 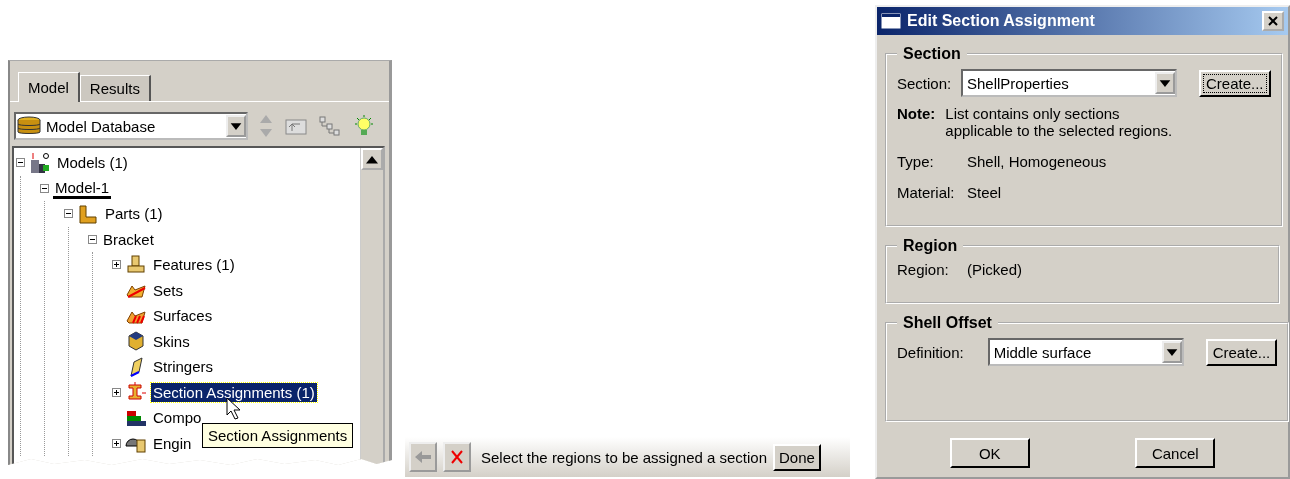 I want to click on tree-item: Surfaces, so click(x=183, y=316).